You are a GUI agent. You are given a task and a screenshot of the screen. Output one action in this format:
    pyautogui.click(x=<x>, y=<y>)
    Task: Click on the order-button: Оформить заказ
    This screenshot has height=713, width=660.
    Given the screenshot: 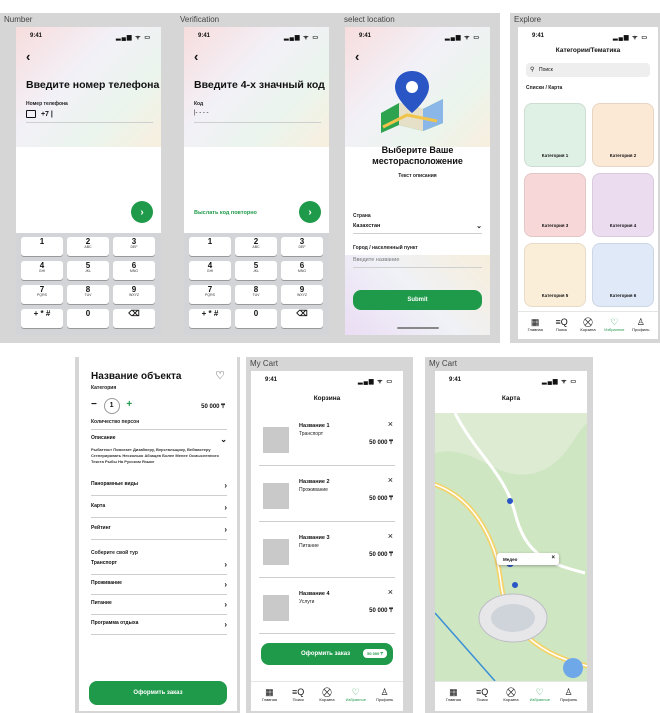 What is the action you would take?
    pyautogui.click(x=158, y=693)
    